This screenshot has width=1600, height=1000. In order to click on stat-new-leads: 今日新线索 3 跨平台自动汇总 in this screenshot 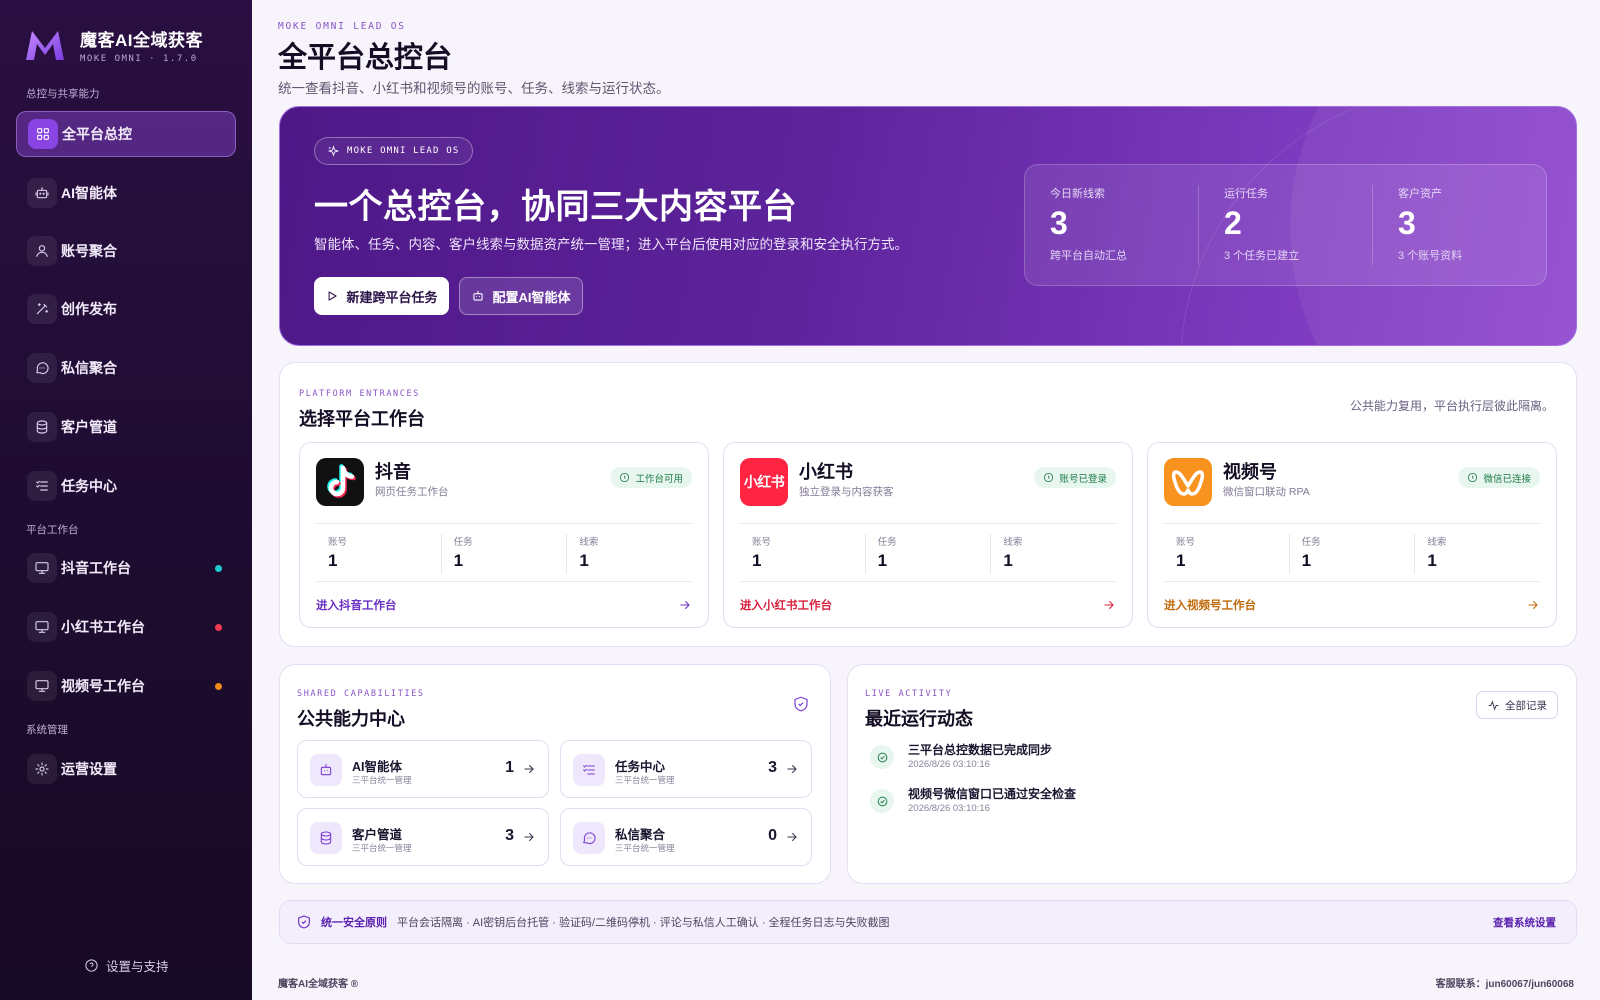, I will do `click(1111, 225)`.